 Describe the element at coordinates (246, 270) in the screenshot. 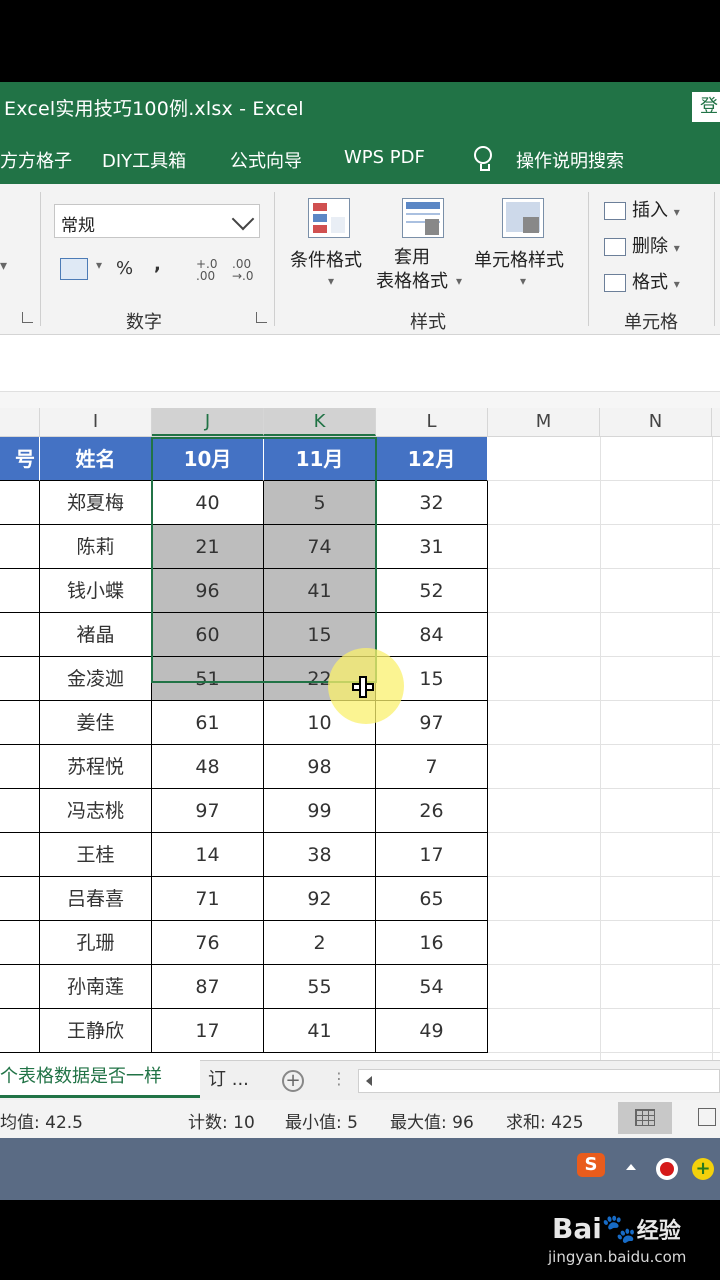

I see `decrease-decimal-button: .00 →.0` at that location.